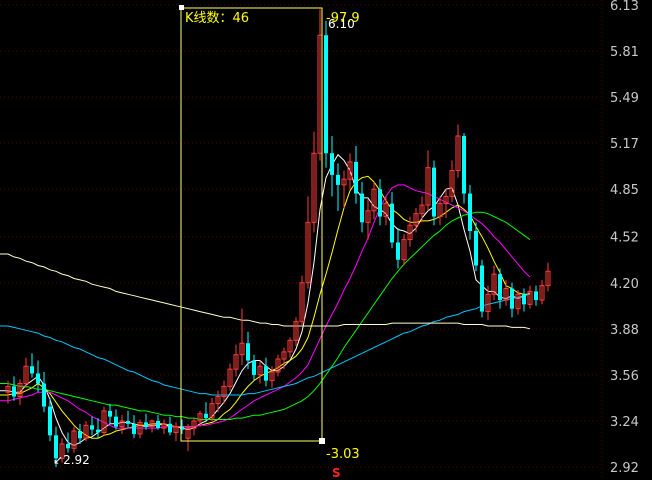  What do you see at coordinates (336, 473) in the screenshot?
I see `sell-marker: S` at bounding box center [336, 473].